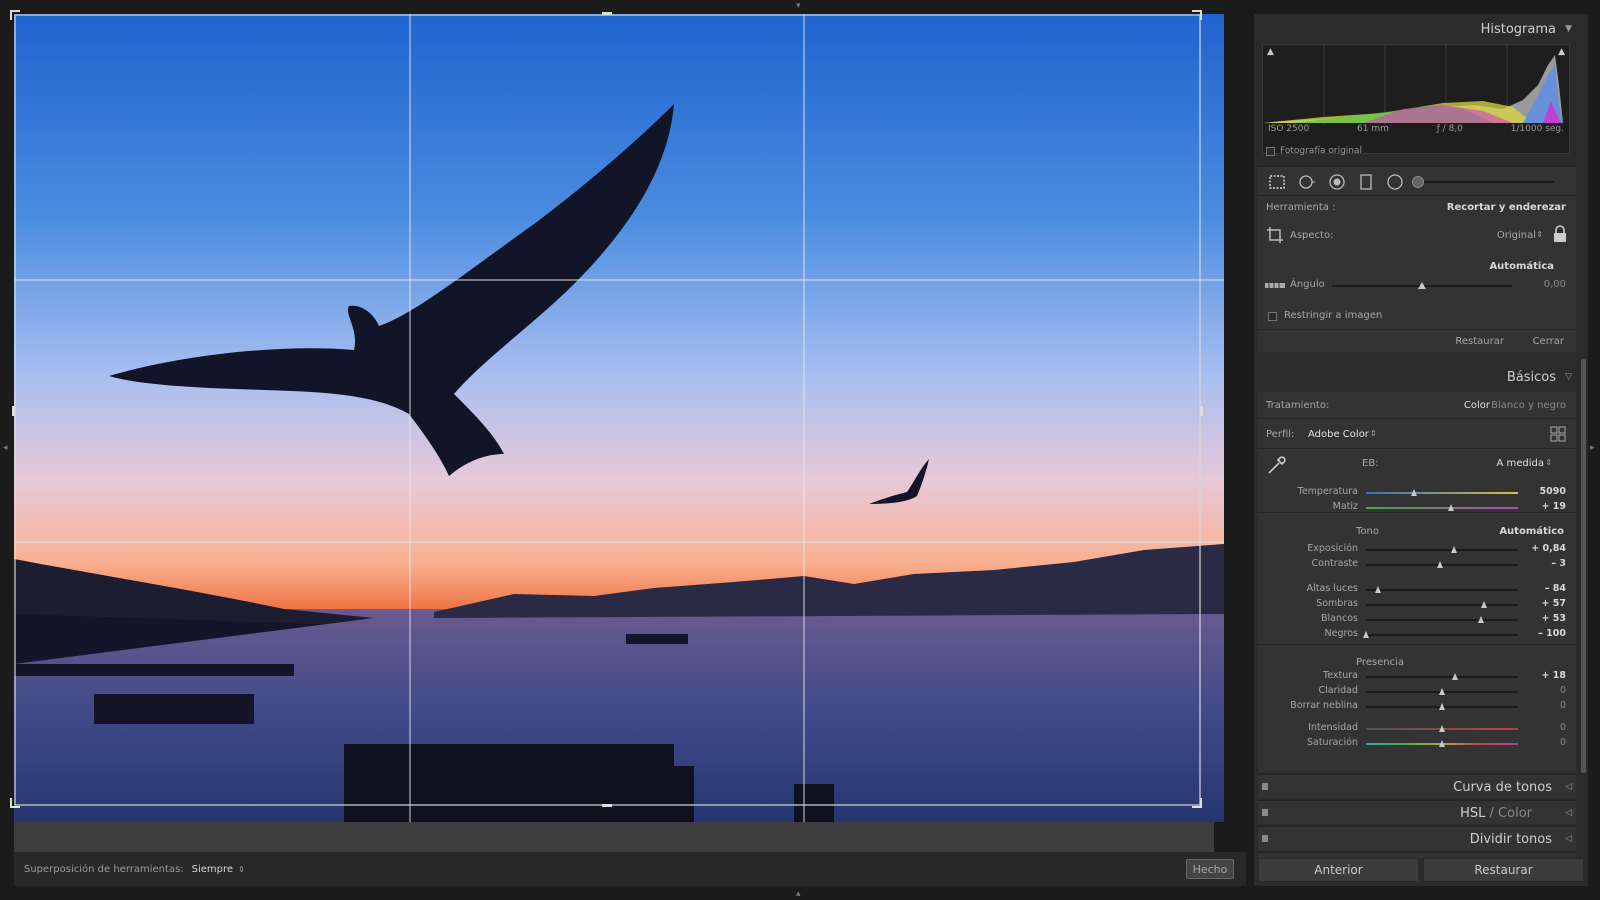 The width and height of the screenshot is (1600, 900). Describe the element at coordinates (1421, 870) in the screenshot. I see `develop-nav-buttons: Anterior Restaurar` at that location.